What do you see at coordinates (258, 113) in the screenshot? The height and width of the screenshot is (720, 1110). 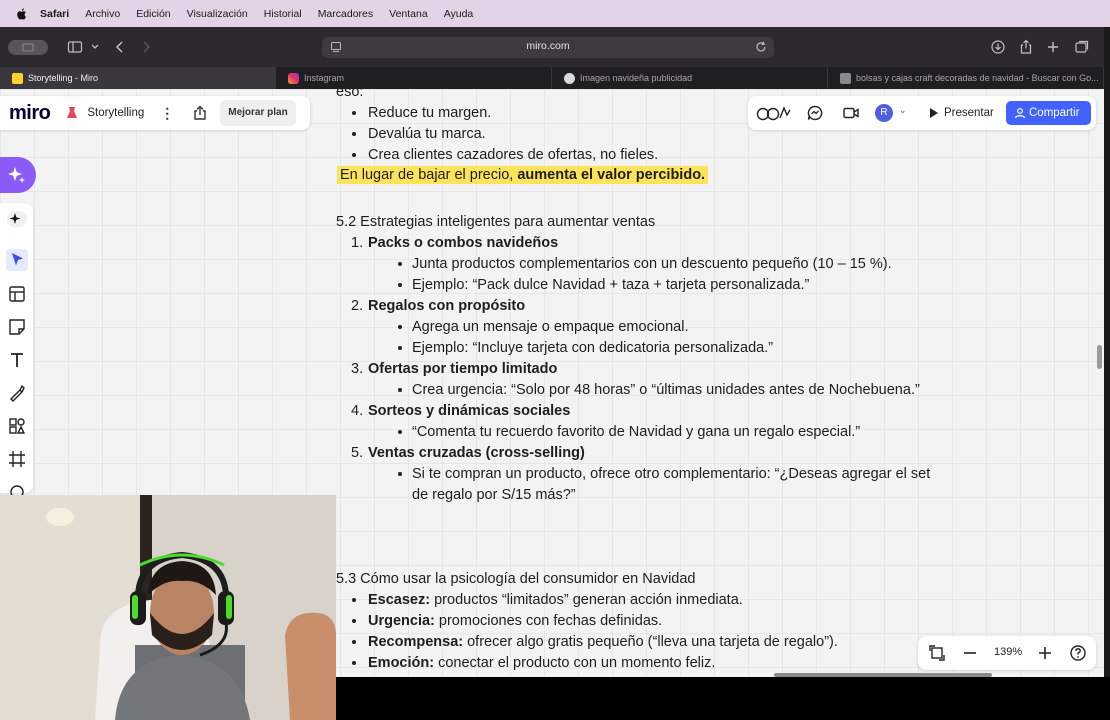 I see `upgrade-plan-button: Mejorar plan` at bounding box center [258, 113].